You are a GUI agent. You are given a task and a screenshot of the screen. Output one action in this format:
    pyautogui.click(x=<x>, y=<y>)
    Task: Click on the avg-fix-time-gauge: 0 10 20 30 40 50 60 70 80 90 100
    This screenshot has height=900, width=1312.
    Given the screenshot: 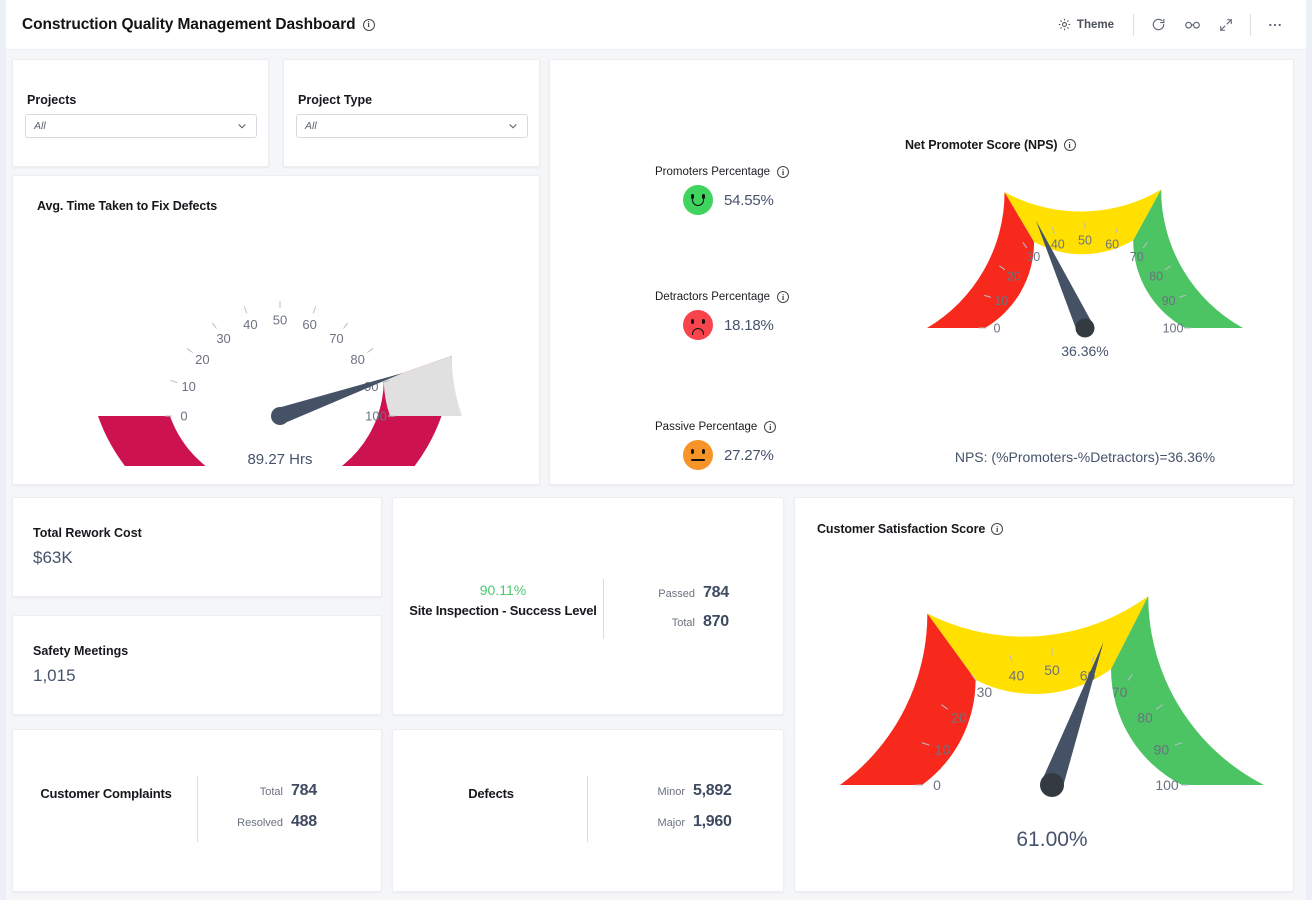 What is the action you would take?
    pyautogui.click(x=280, y=377)
    